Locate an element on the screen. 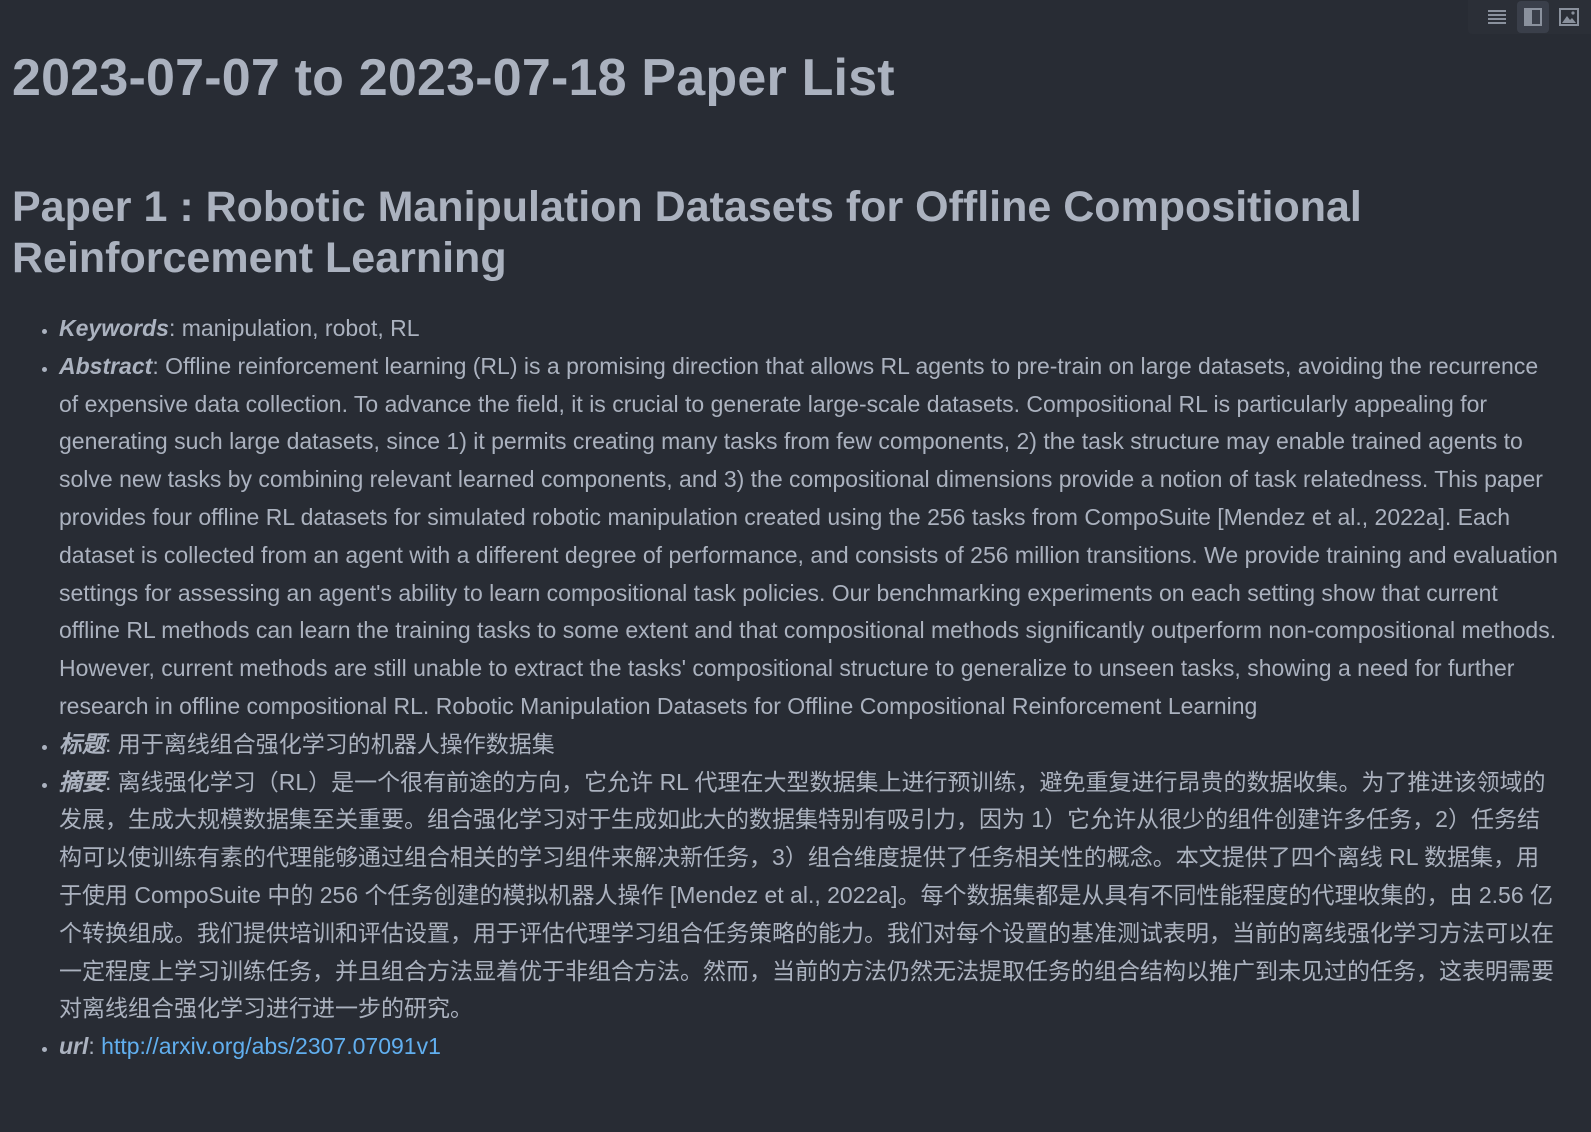  title-cn-value: : 用于离线组合强化学习的机器人操作数据集 is located at coordinates (330, 743).